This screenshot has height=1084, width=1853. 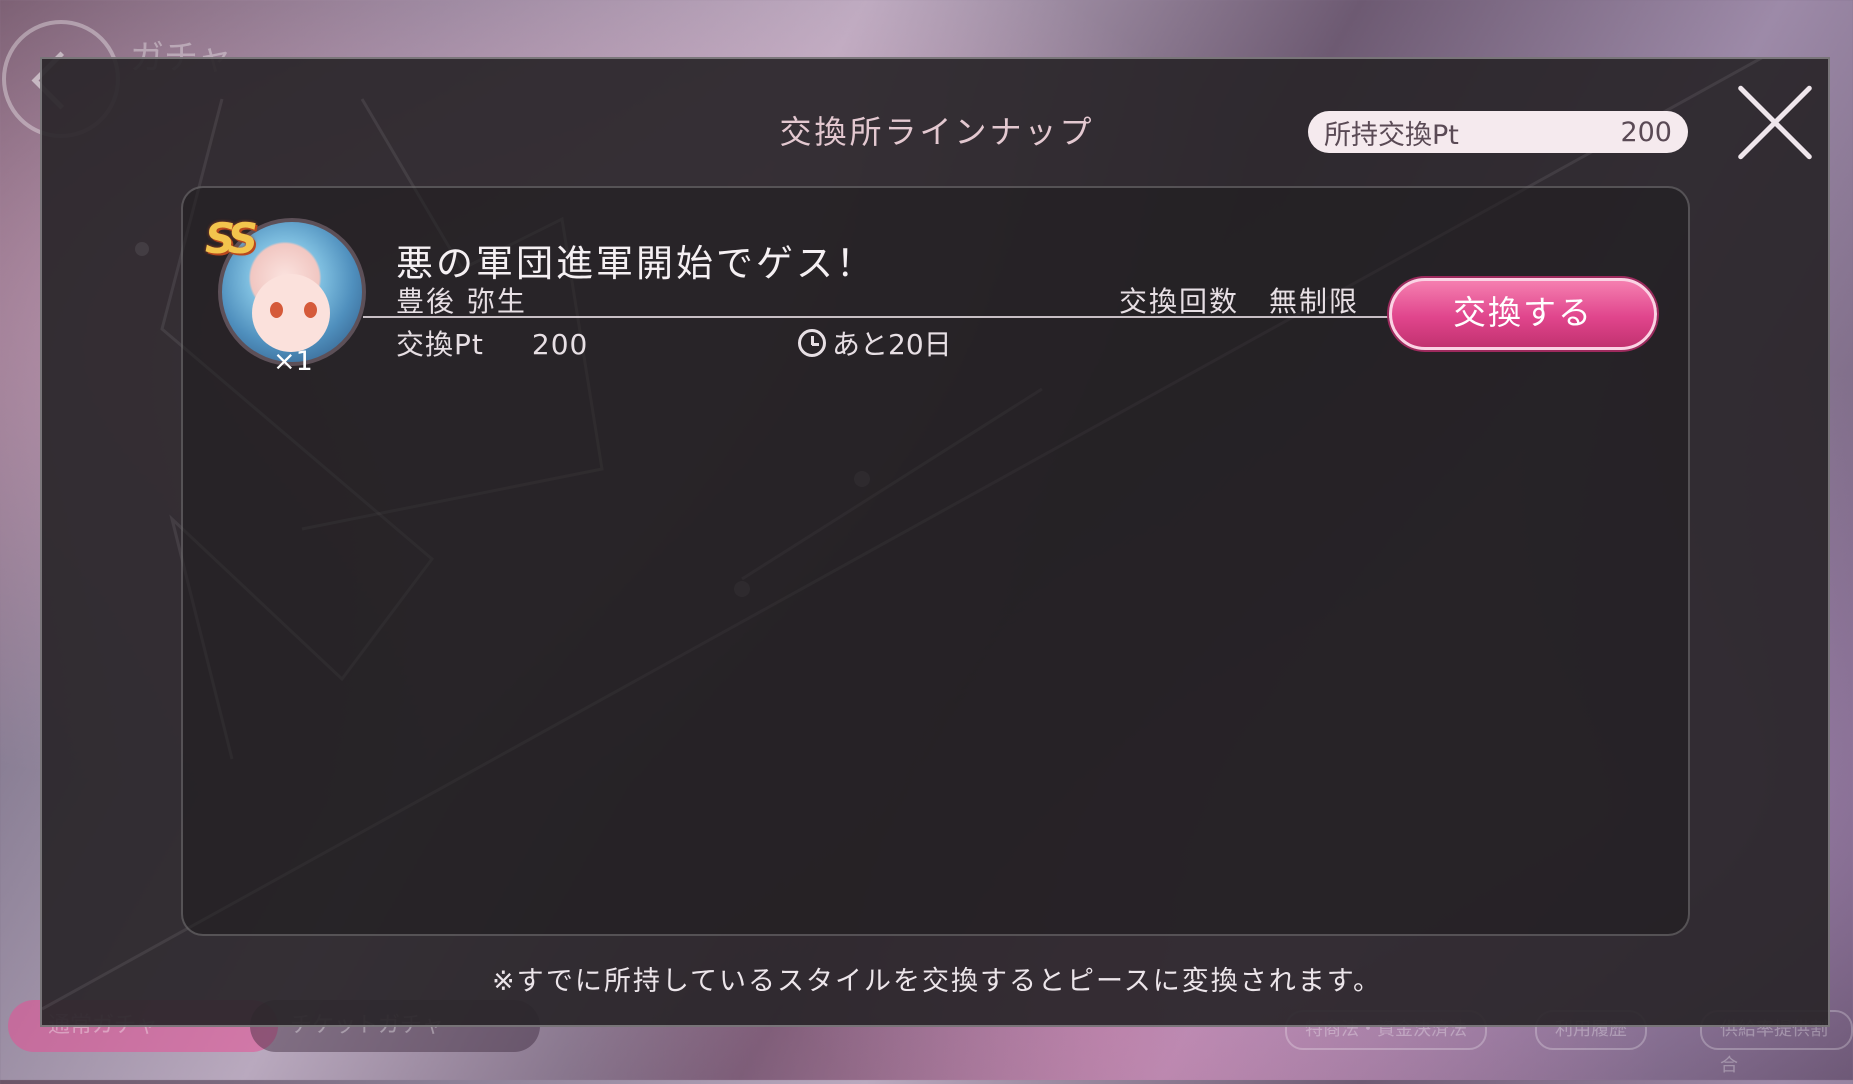 I want to click on remaining-time: あと20日, so click(x=875, y=343).